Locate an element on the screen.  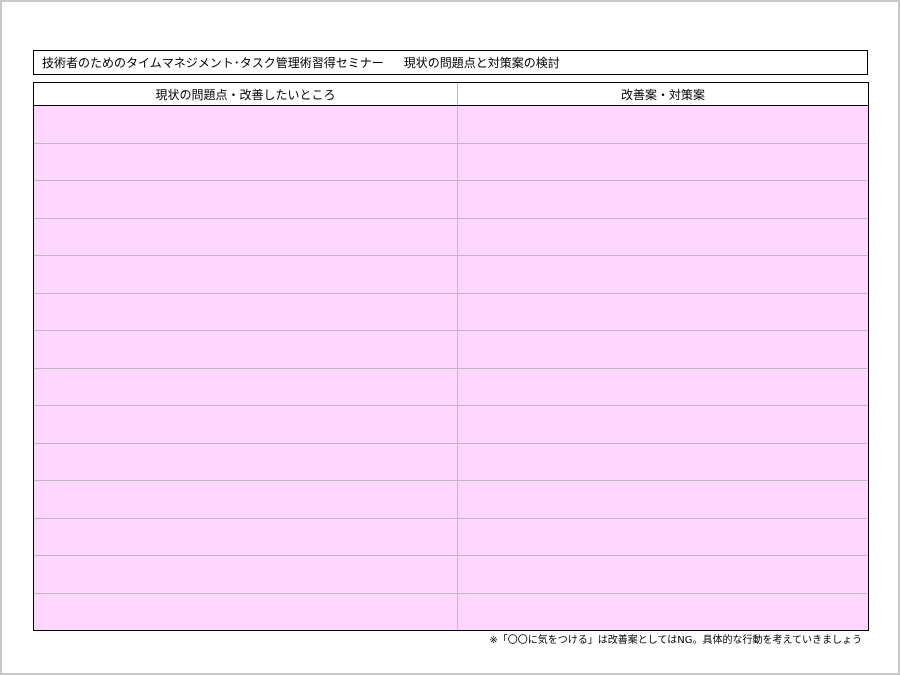
sheet-title: 現状の問題点と対策案の検討 is located at coordinates (481, 63).